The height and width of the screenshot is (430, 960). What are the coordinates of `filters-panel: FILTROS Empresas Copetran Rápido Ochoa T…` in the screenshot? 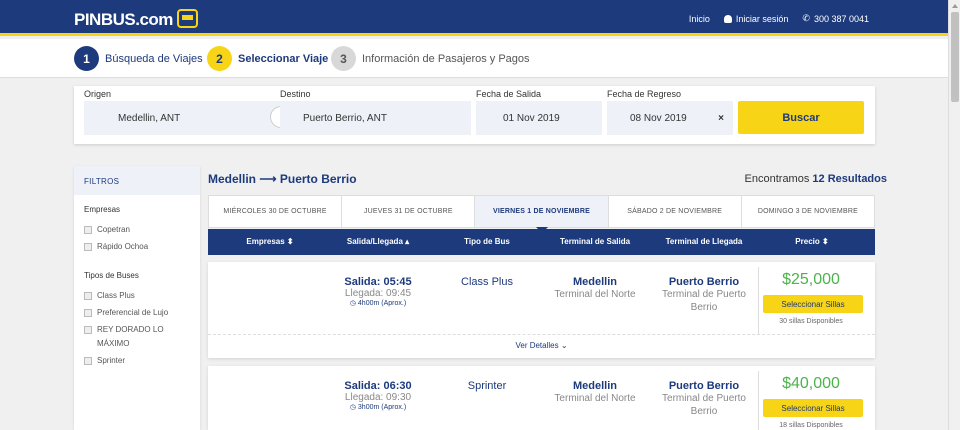 It's located at (137, 298).